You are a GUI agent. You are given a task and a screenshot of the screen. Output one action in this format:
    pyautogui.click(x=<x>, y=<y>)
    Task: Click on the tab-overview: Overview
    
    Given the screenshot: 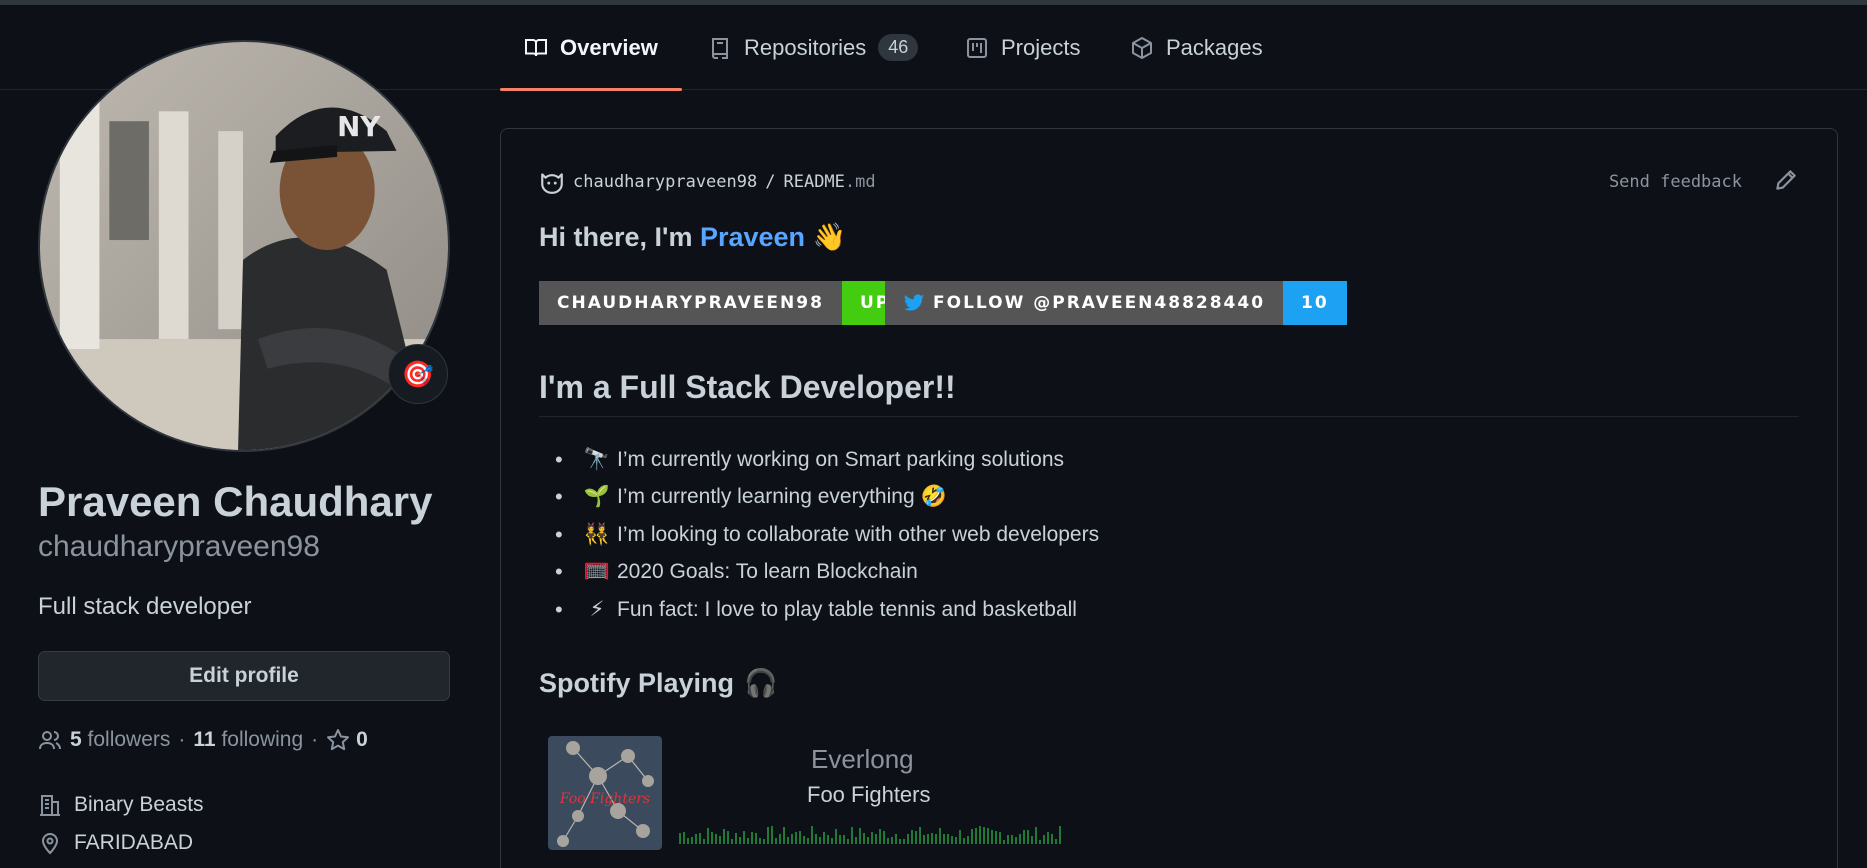 What is the action you would take?
    pyautogui.click(x=591, y=48)
    